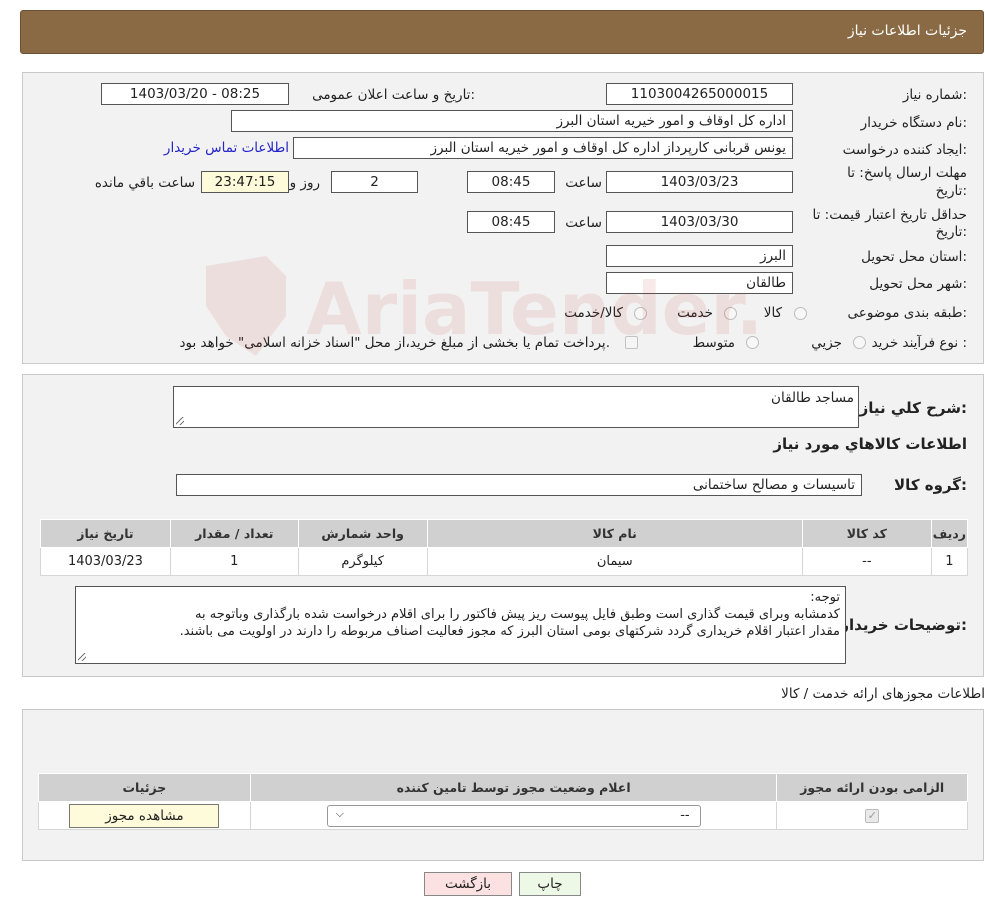 This screenshot has width=985, height=915. Describe the element at coordinates (105, 533) in the screenshot. I see `col-header-date: تاریخ نیاز` at that location.